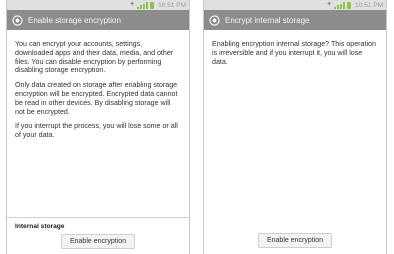 The height and width of the screenshot is (254, 394). I want to click on footer: Enable encryption, so click(295, 236).